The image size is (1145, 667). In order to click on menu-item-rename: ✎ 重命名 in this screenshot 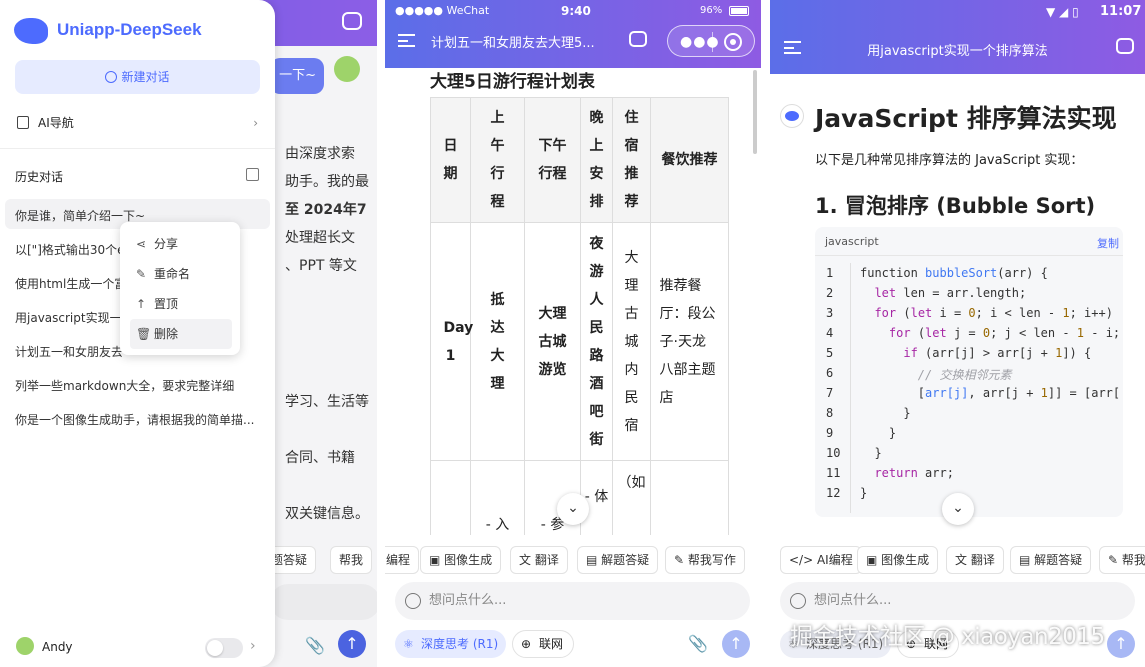, I will do `click(181, 274)`.